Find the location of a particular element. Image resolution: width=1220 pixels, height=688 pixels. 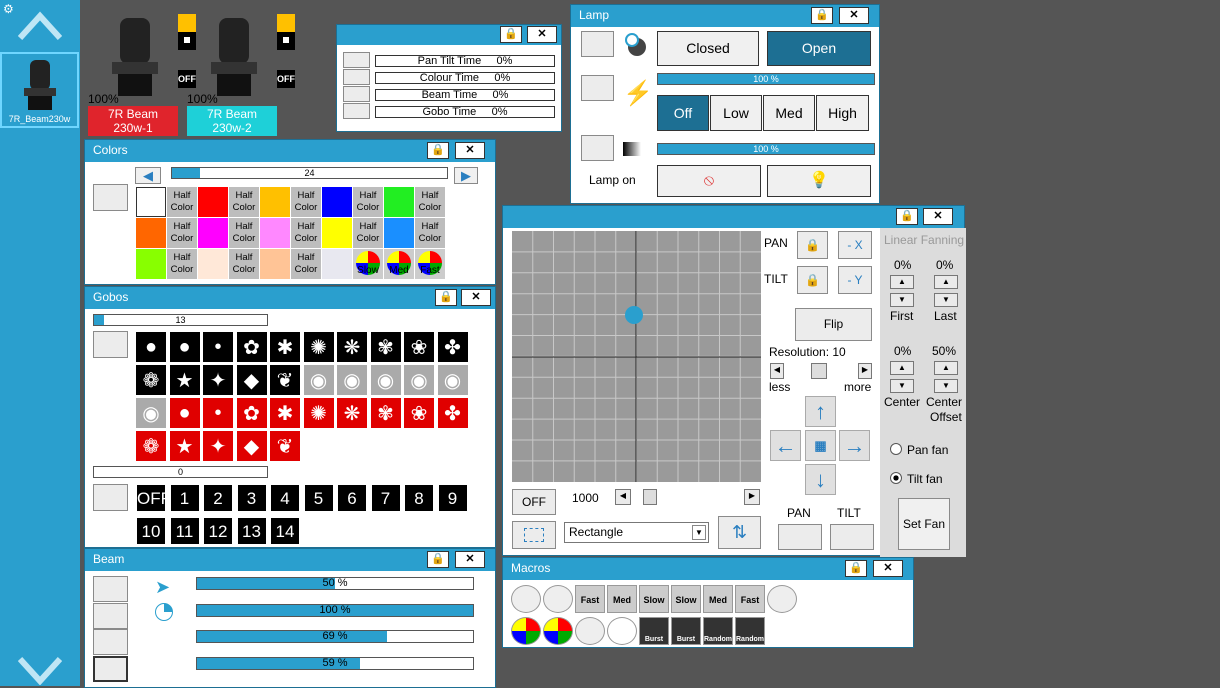

beam-slider: 50 % is located at coordinates (335, 583).